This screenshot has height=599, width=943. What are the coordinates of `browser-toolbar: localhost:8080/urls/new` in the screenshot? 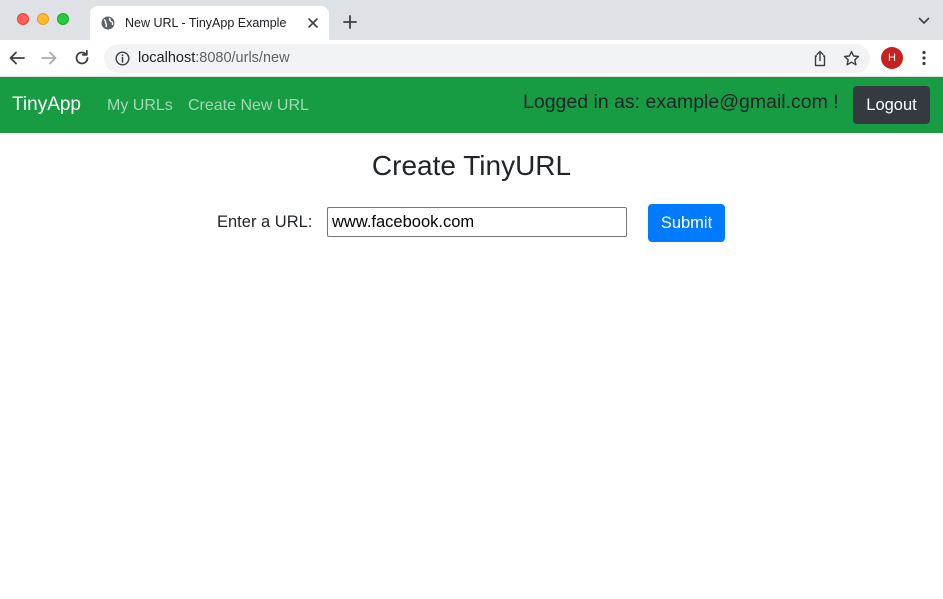 It's located at (471, 58).